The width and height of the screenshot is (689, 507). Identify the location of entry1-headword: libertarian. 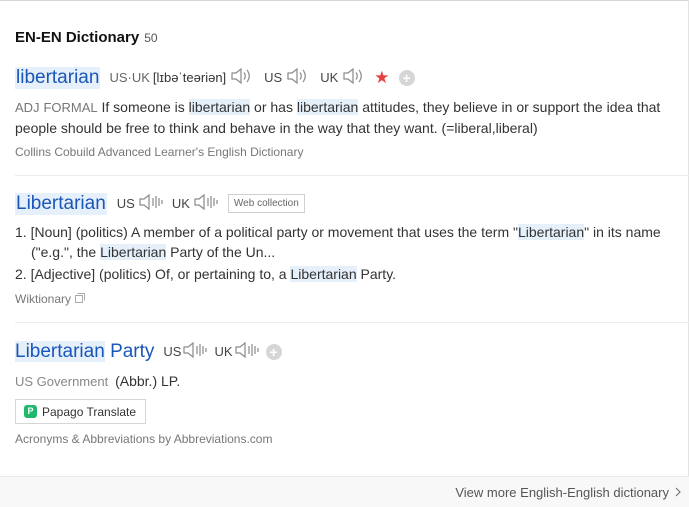
(58, 77).